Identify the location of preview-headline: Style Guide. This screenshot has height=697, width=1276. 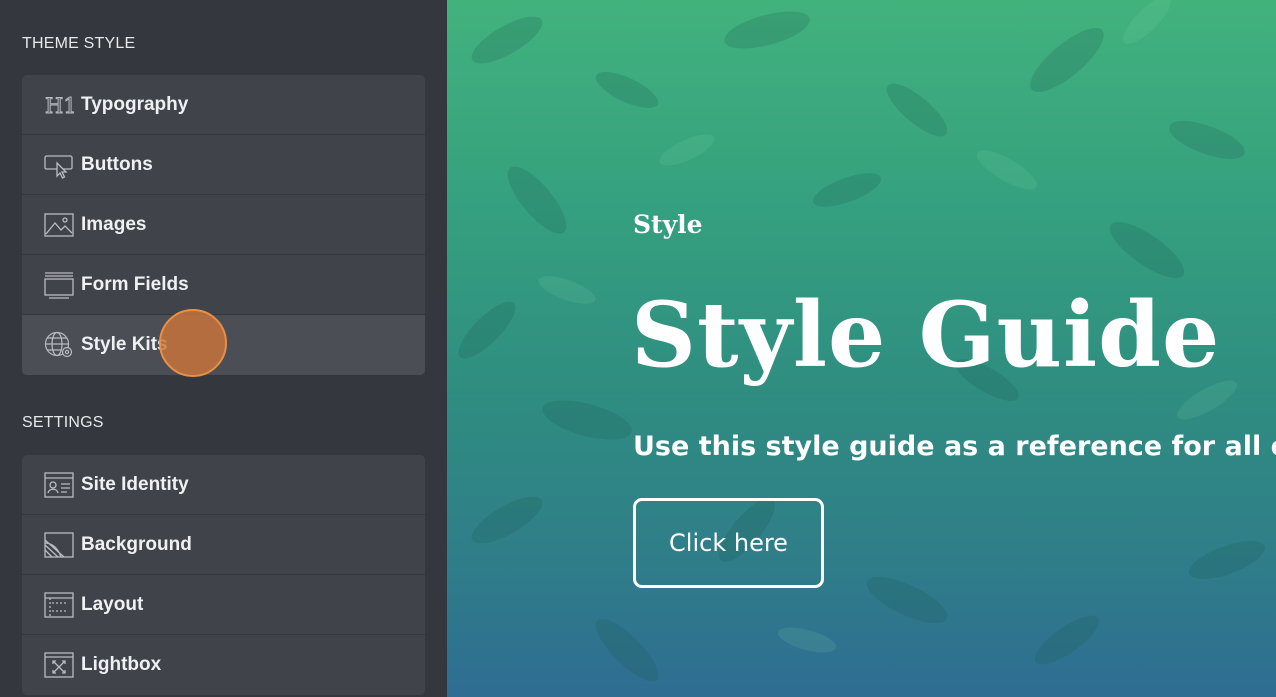
(926, 335).